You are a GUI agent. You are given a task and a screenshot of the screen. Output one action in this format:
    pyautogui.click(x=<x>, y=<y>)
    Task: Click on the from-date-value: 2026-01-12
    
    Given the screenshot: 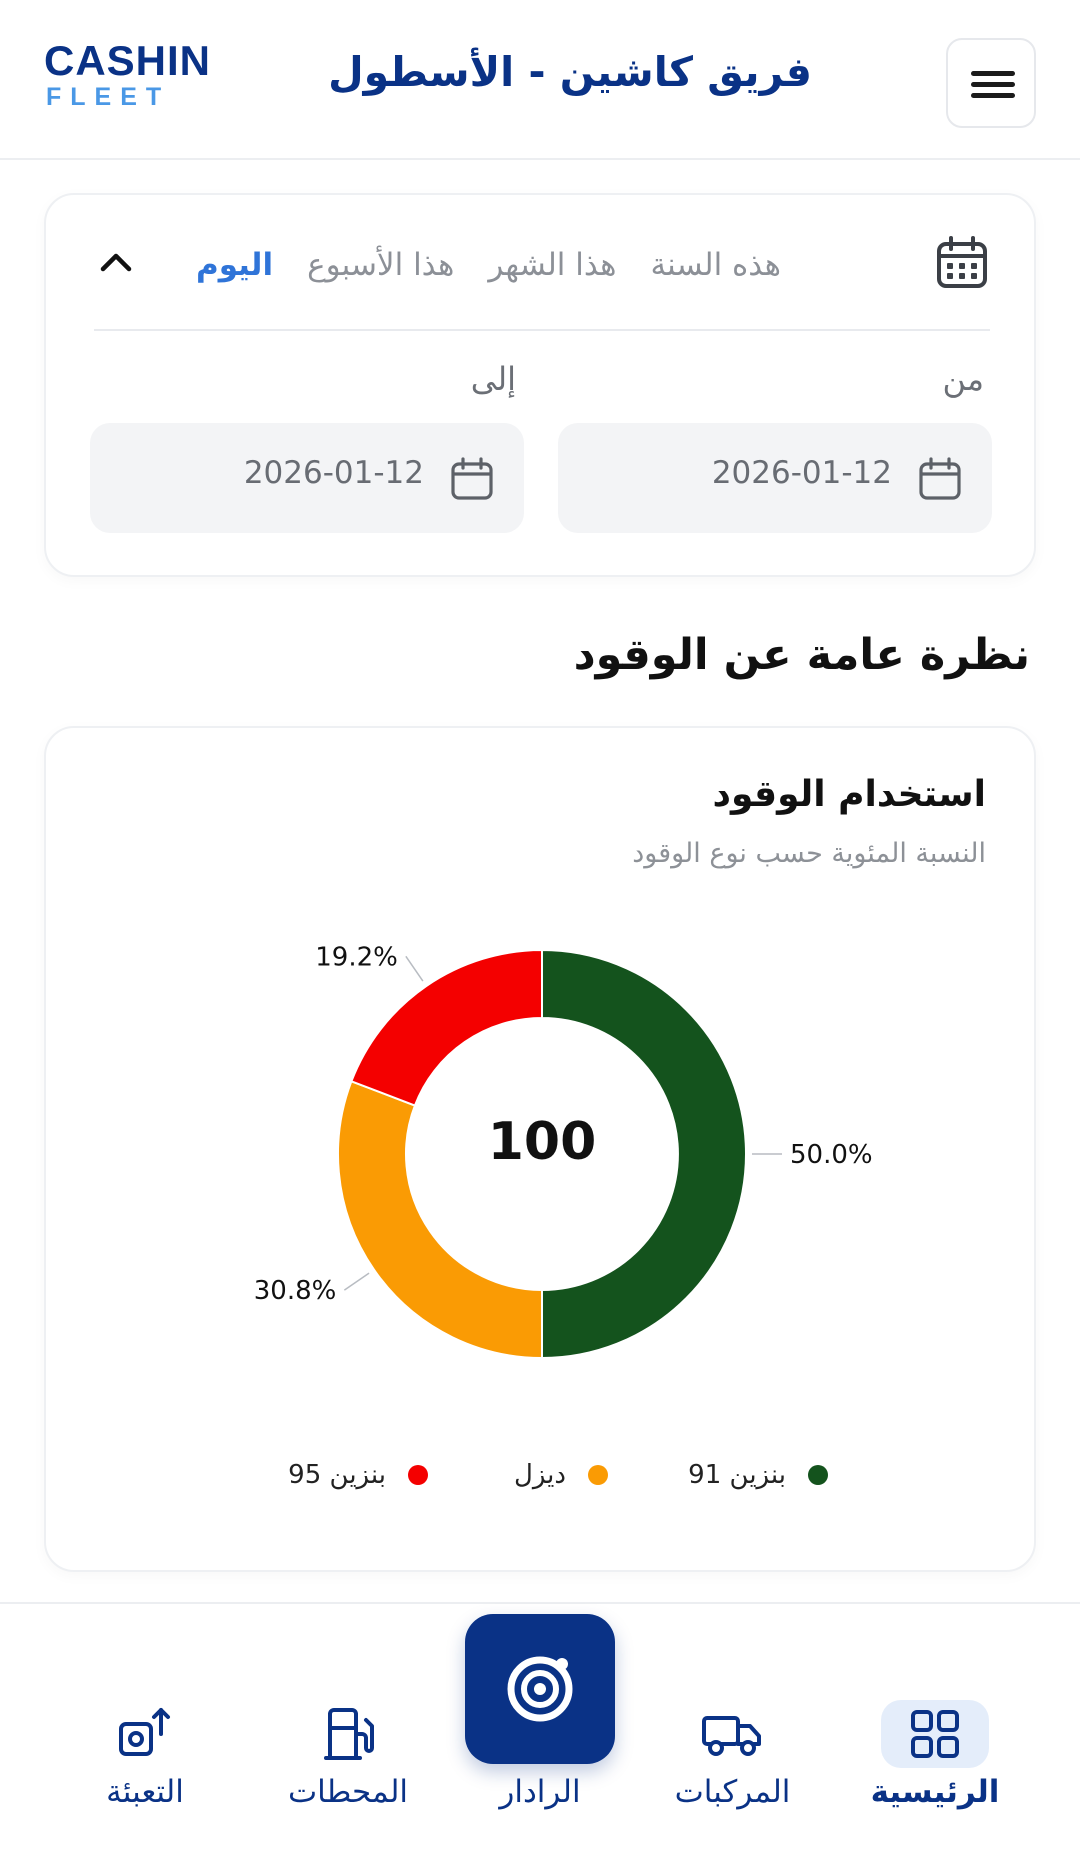 What is the action you would take?
    pyautogui.click(x=801, y=473)
    